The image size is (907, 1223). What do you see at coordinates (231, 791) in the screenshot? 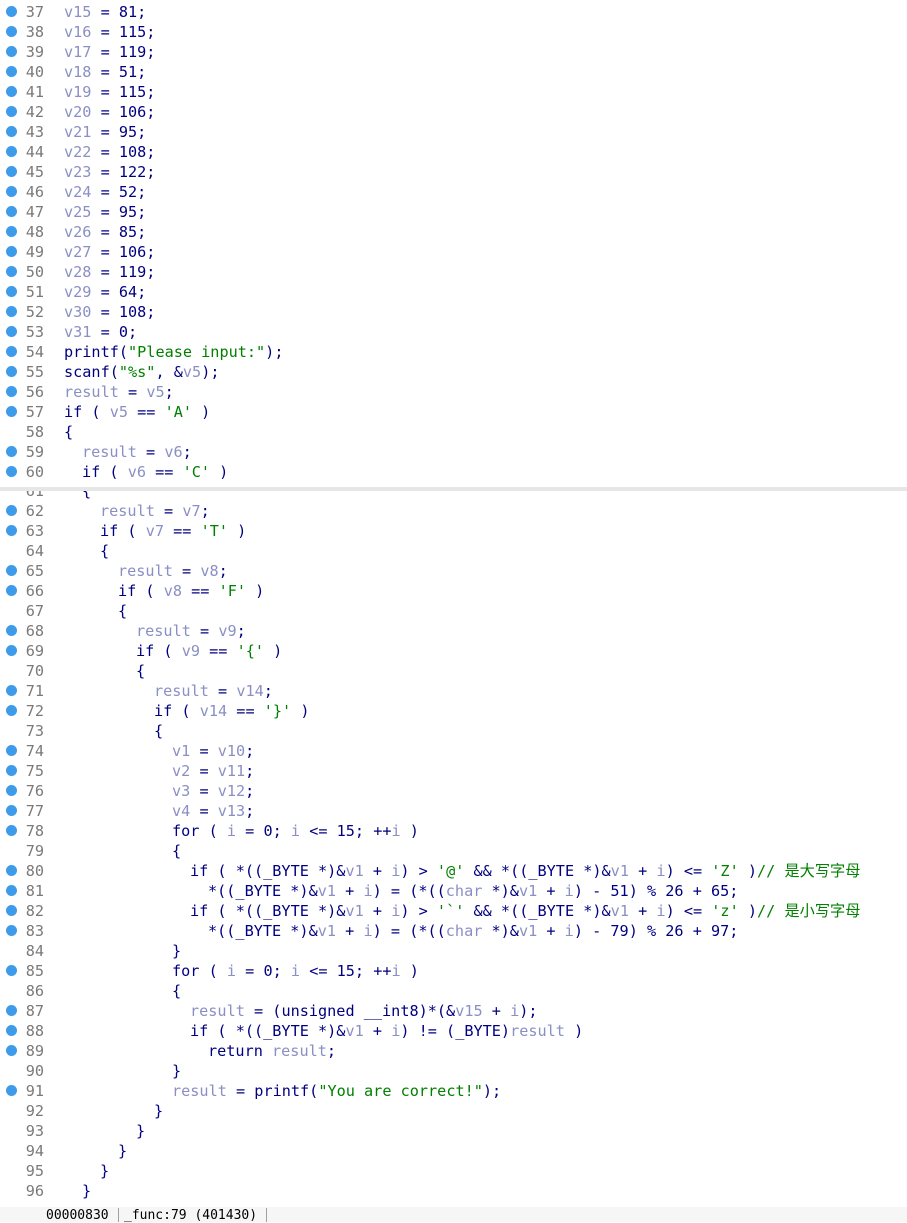
I see `identifier: v12` at bounding box center [231, 791].